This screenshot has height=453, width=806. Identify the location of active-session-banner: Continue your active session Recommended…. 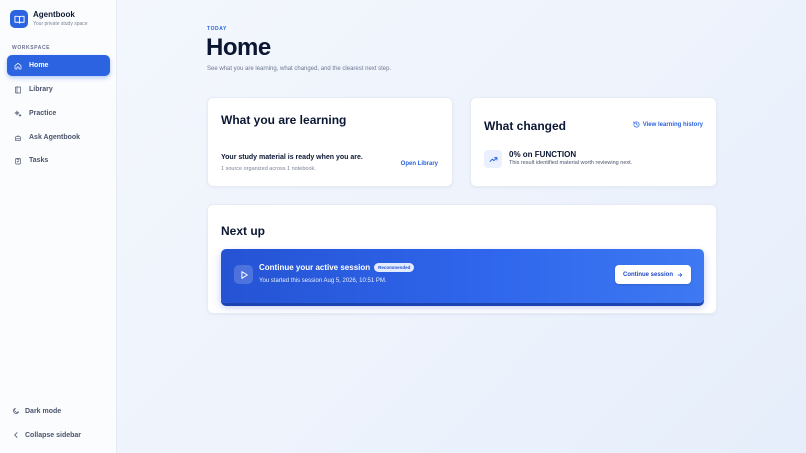
(462, 276).